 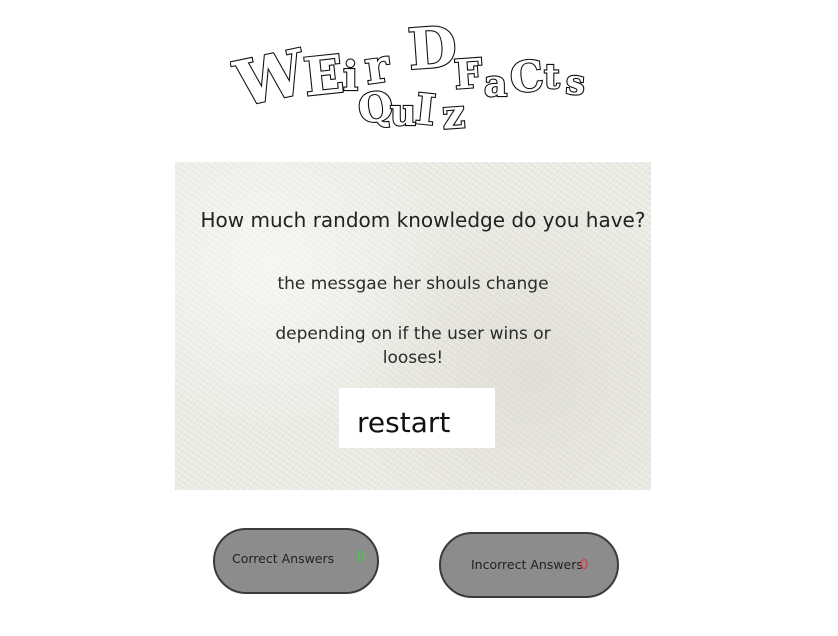 I want to click on result-message-line2: depending on if the user wins or looses!, so click(x=413, y=346).